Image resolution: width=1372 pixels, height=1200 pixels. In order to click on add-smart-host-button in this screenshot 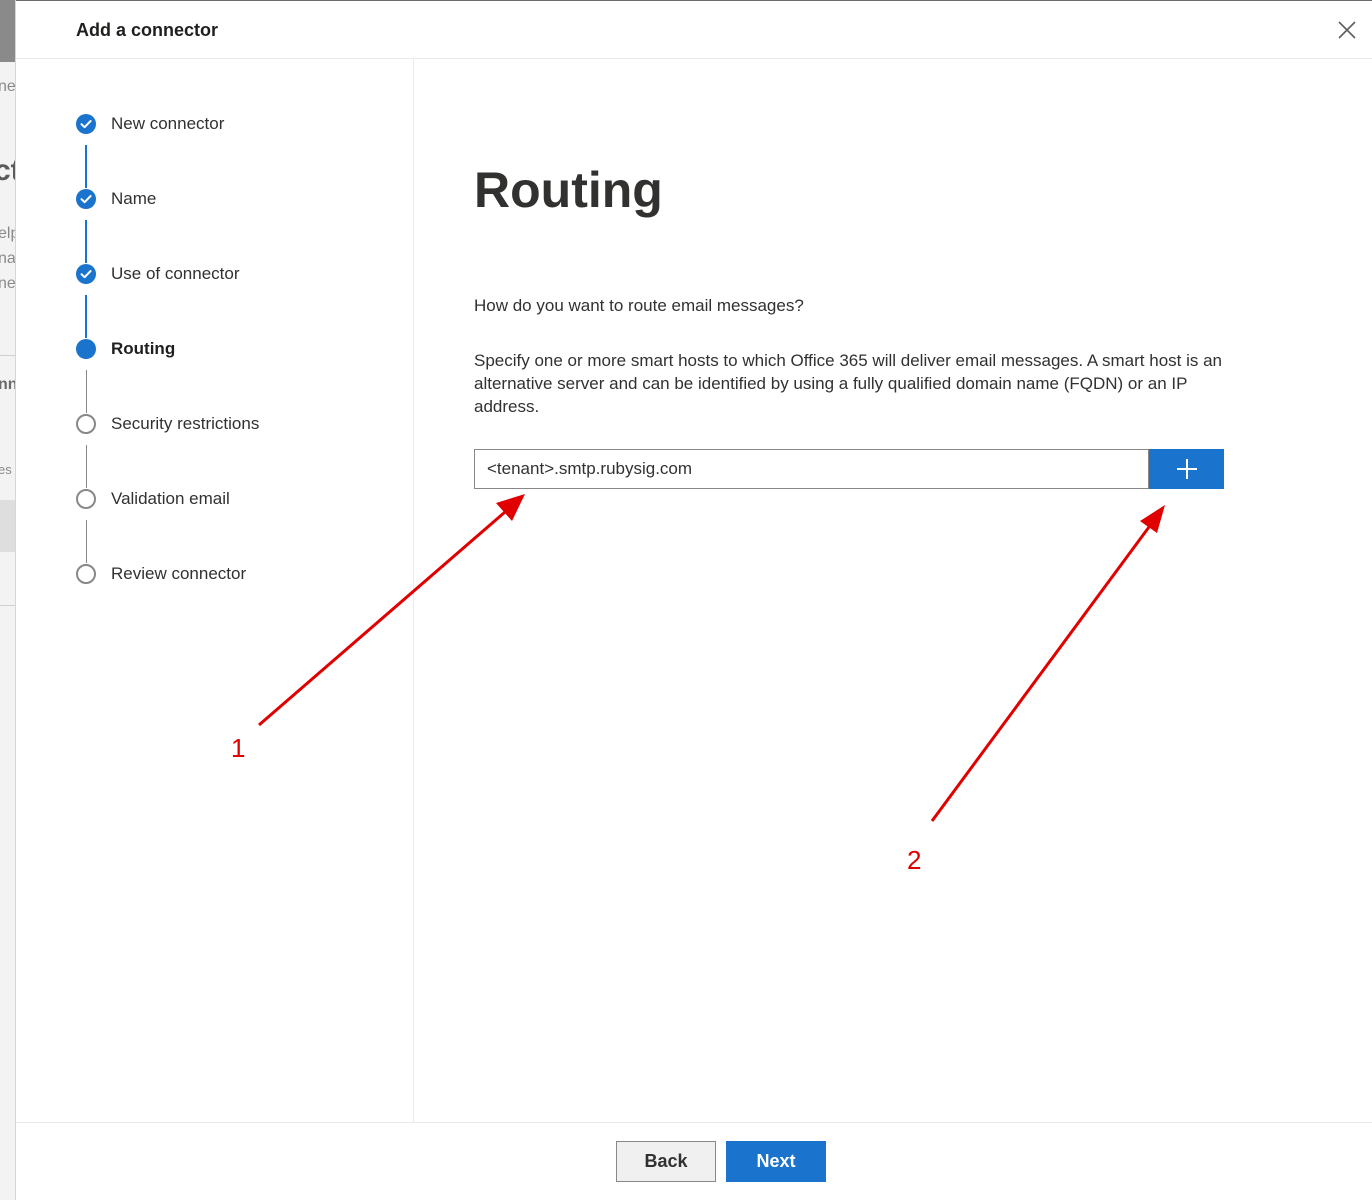, I will do `click(1186, 469)`.